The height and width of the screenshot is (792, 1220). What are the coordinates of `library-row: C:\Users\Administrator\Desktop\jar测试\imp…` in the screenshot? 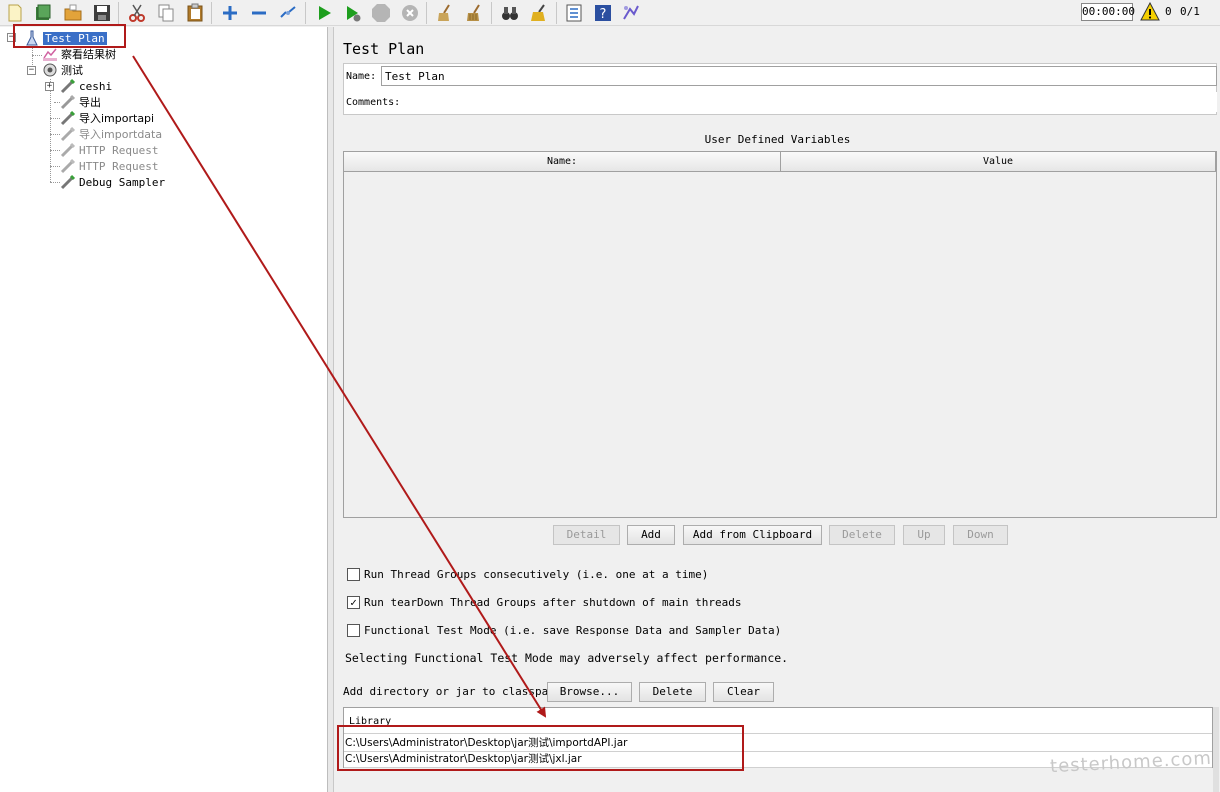 It's located at (778, 744).